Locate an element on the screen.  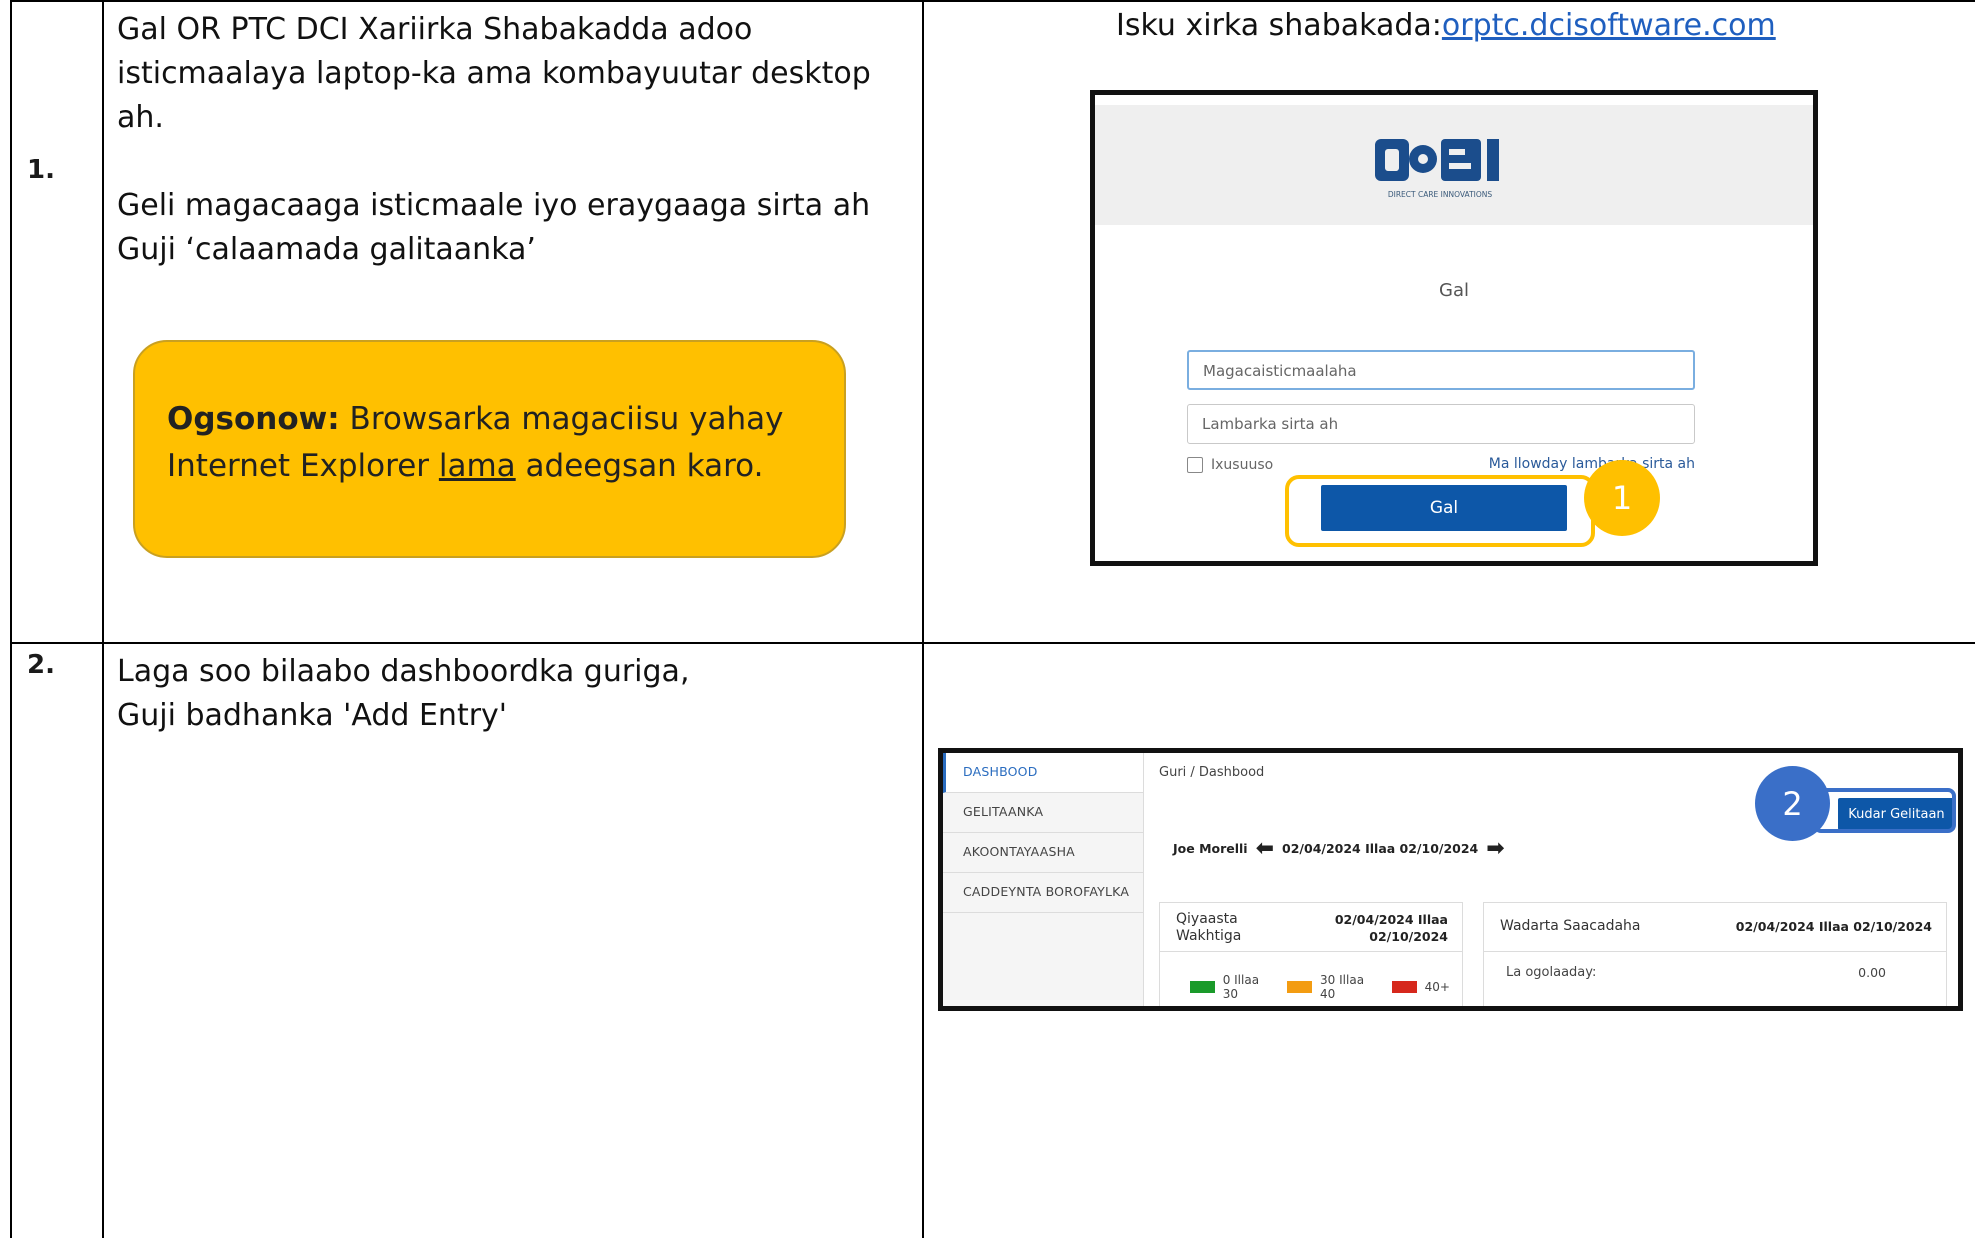
step-number: 2. is located at coordinates (41, 665).